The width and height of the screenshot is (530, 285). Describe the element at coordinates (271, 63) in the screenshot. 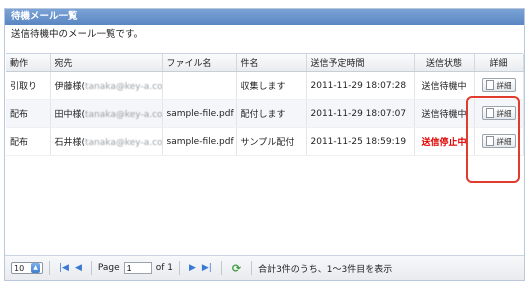

I see `column-header-subject: 件名` at that location.